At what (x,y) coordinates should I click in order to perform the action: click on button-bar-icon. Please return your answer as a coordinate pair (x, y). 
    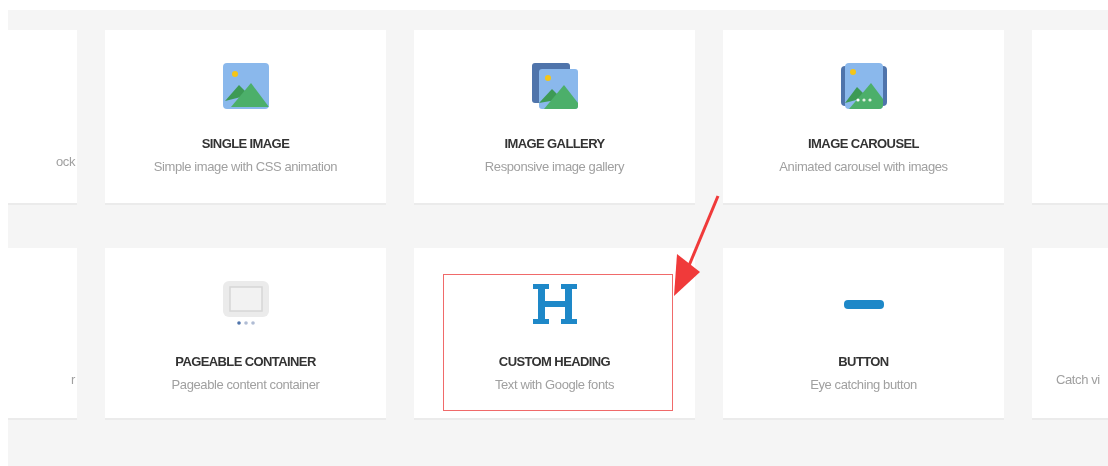
    Looking at the image, I should click on (863, 304).